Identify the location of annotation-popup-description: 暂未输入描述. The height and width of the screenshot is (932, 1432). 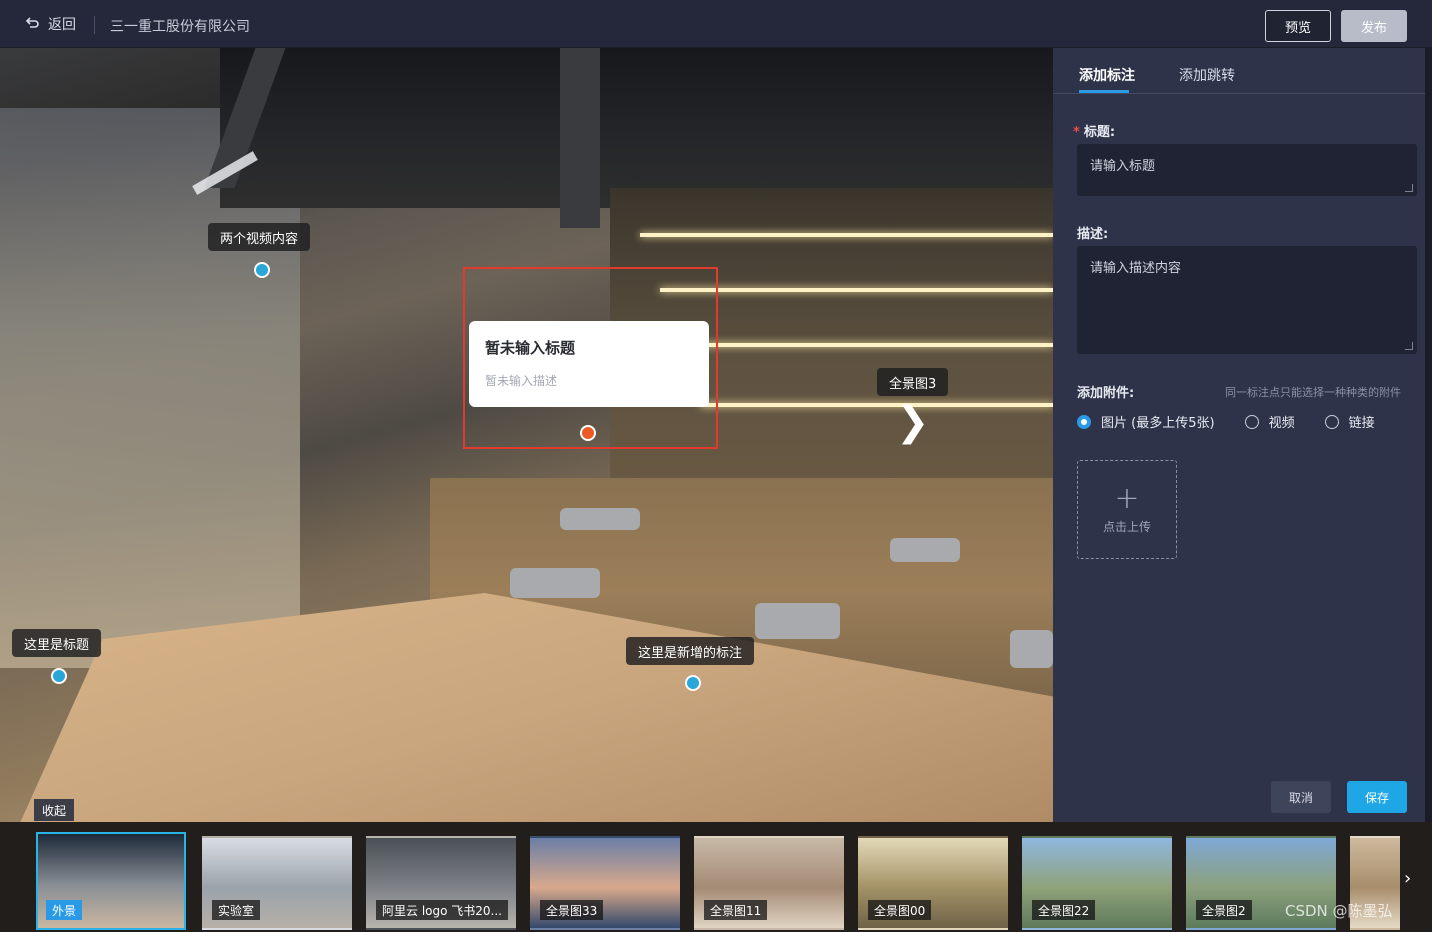
(521, 381).